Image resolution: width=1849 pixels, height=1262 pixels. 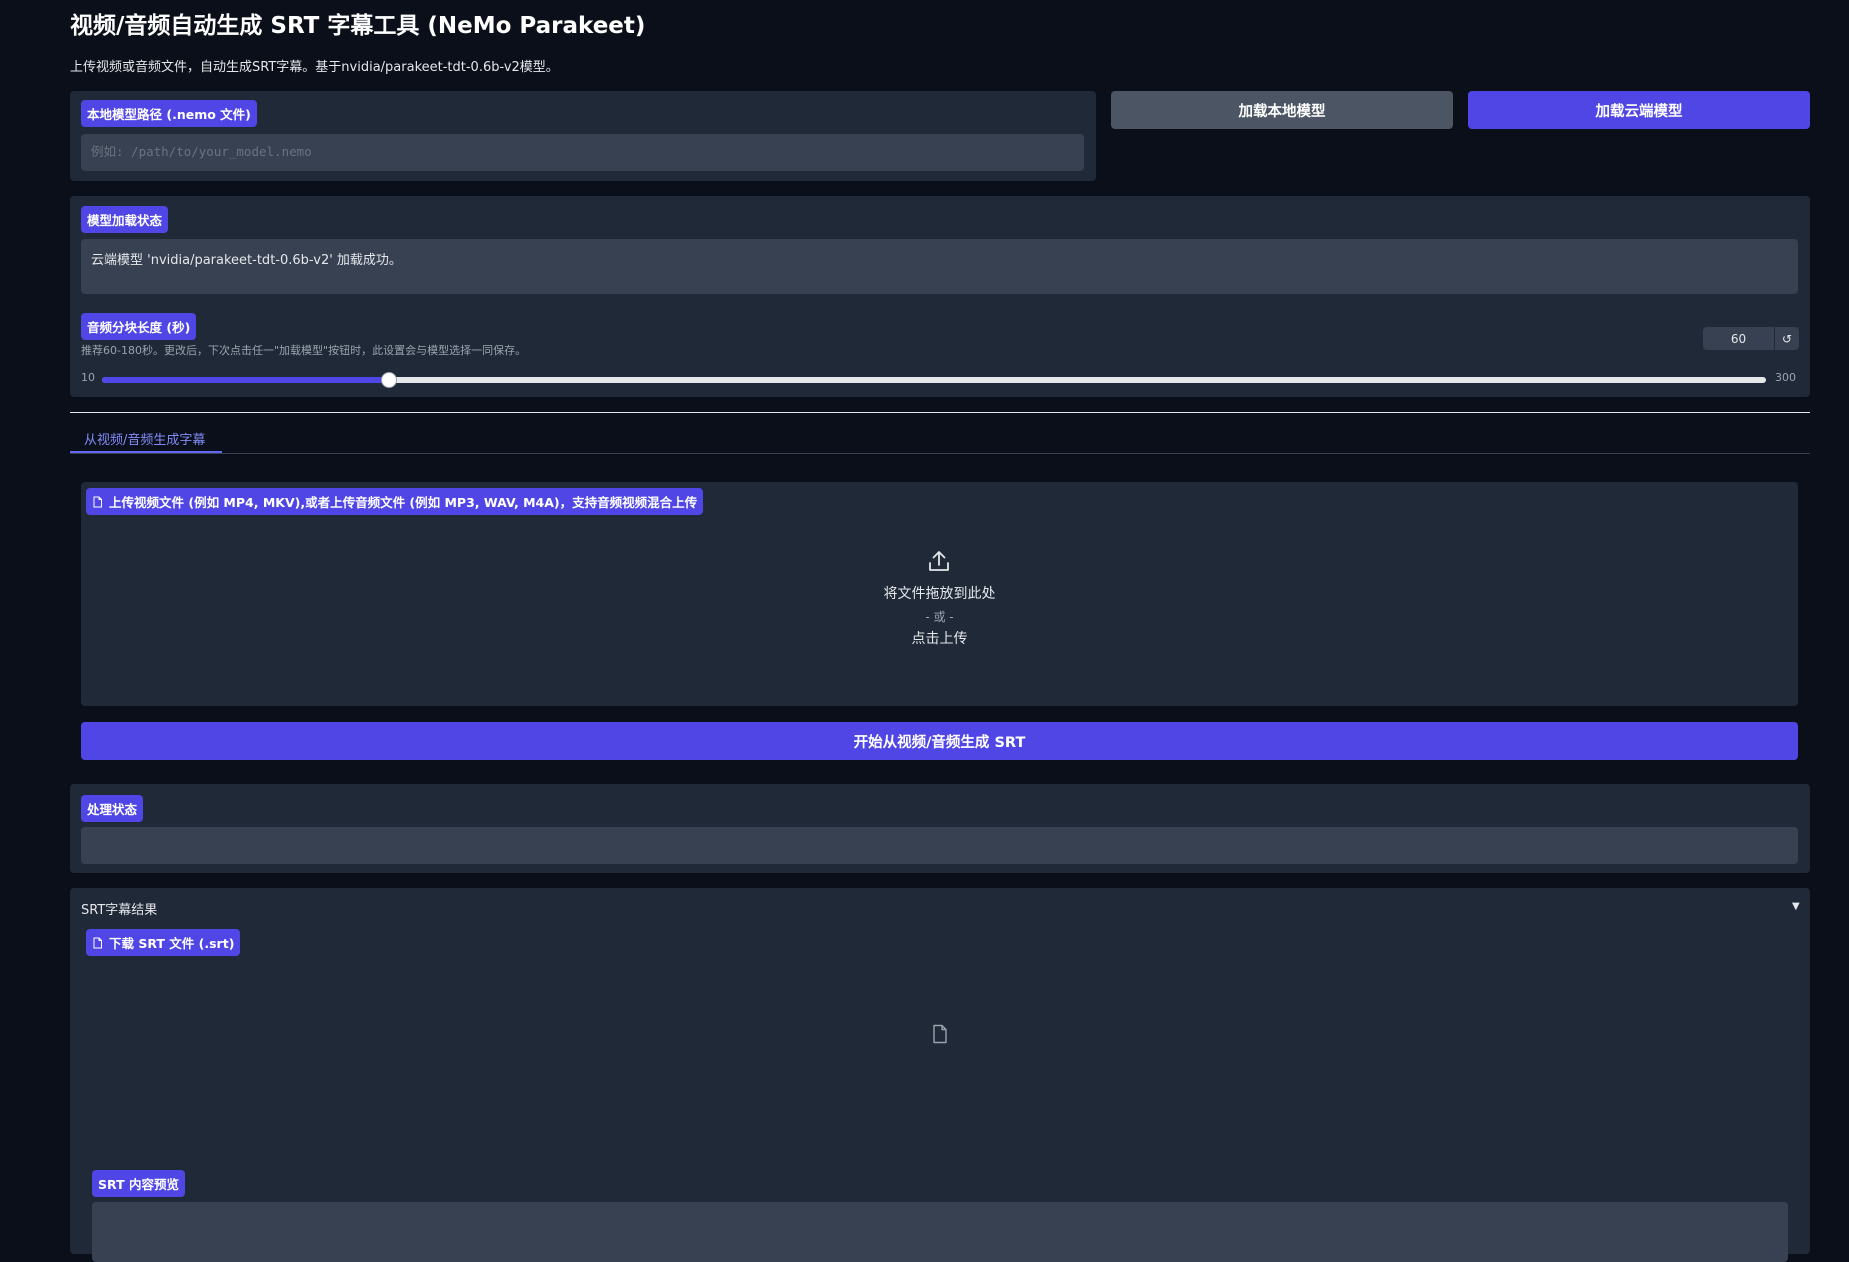 What do you see at coordinates (358, 26) in the screenshot?
I see `page-title: 视频/音频自动生成 SRT 字幕工具 (NeMo Parakeet)` at bounding box center [358, 26].